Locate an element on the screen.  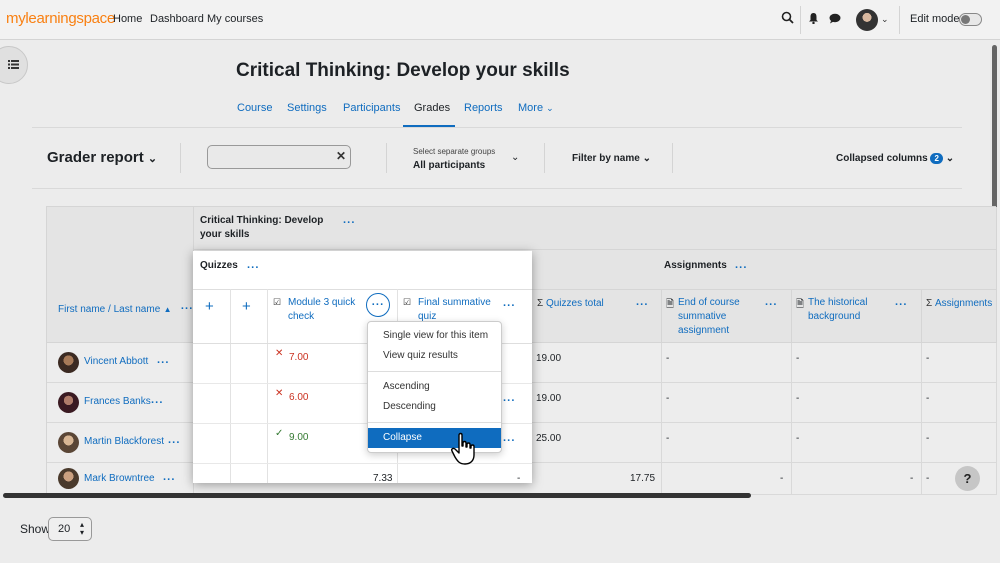
assignments-actions-icon: ··· is located at coordinates (741, 268).